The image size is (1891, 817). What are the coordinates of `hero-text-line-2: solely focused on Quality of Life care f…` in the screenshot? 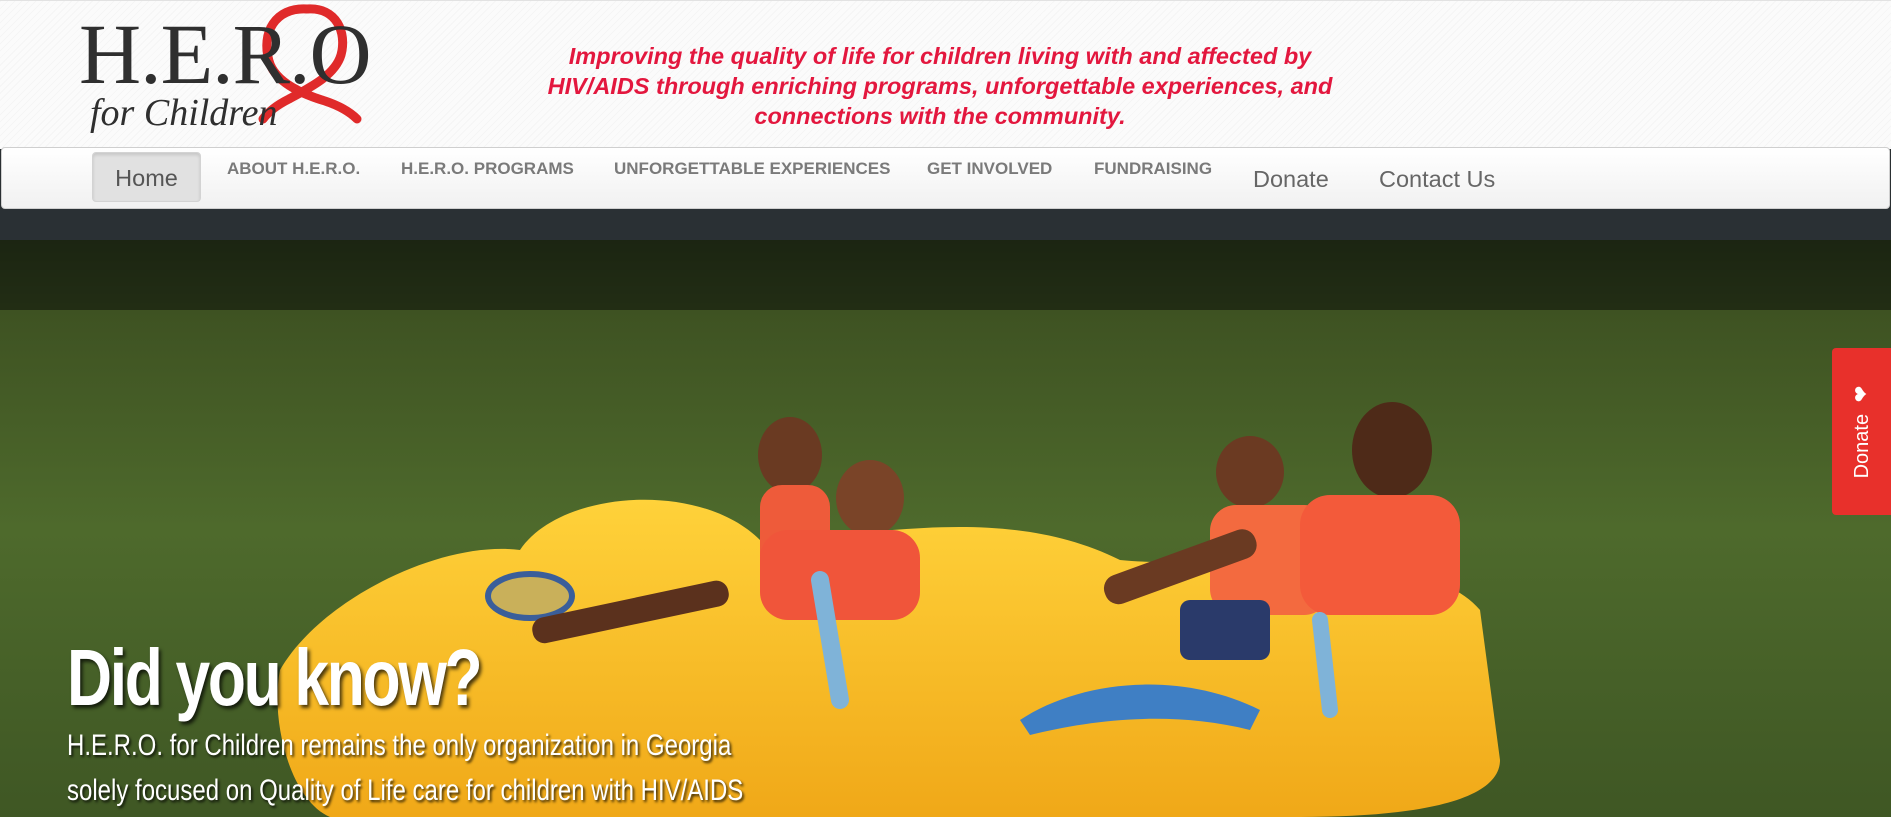 It's located at (405, 790).